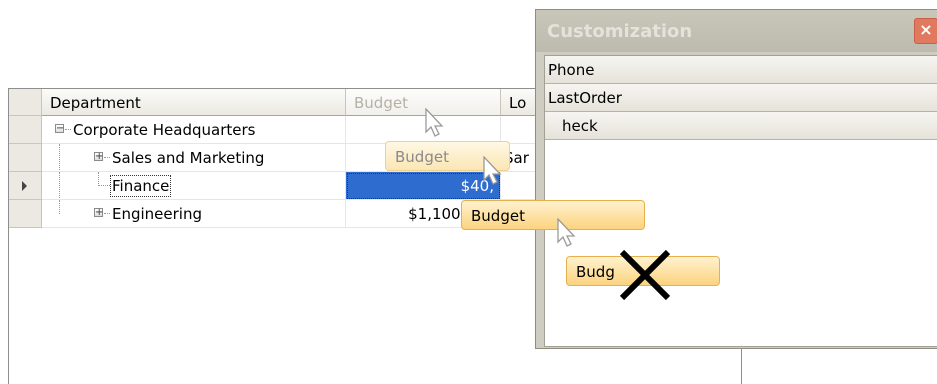 This screenshot has width=937, height=384. What do you see at coordinates (25, 102) in the screenshot?
I see `header-indicator-corner` at bounding box center [25, 102].